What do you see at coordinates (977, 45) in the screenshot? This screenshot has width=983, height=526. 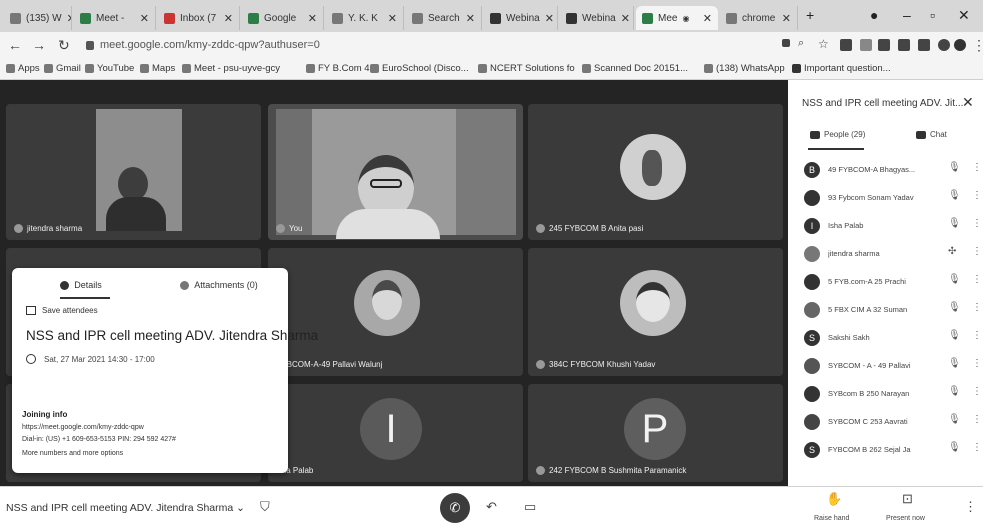 I see `menu-icon: ⋮` at bounding box center [977, 45].